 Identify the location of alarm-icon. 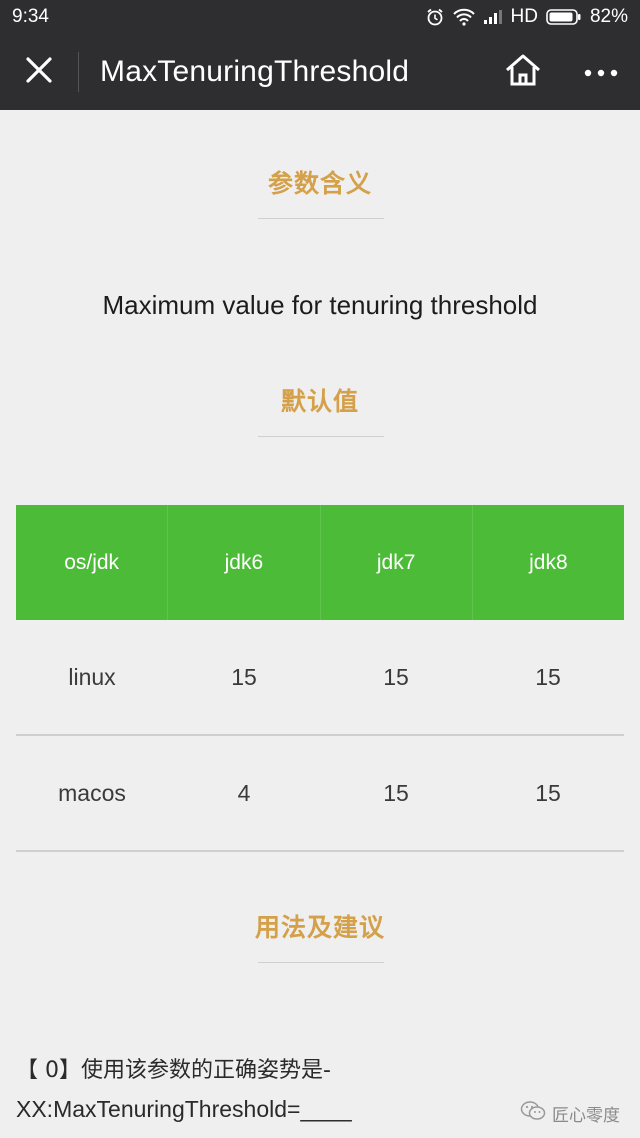
(435, 17).